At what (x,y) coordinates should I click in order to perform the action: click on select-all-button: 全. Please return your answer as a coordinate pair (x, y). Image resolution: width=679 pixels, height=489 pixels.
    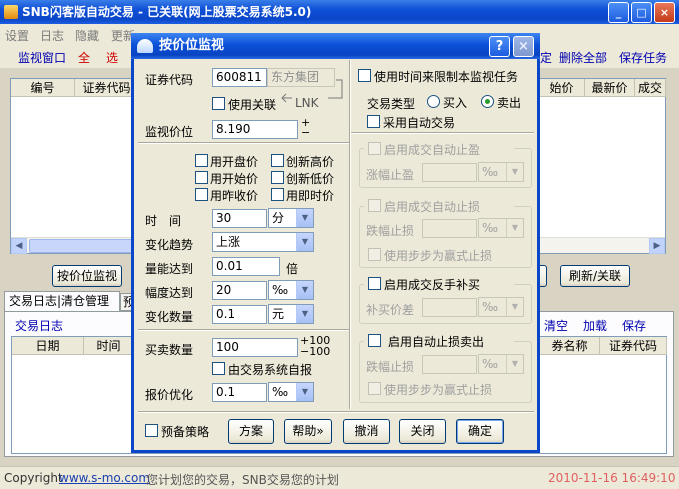
    Looking at the image, I should click on (84, 57).